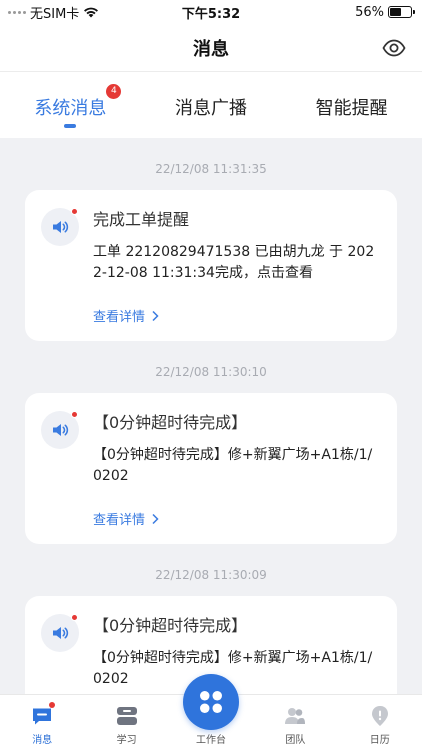  Describe the element at coordinates (126, 740) in the screenshot. I see `nav-label: 学习` at that location.